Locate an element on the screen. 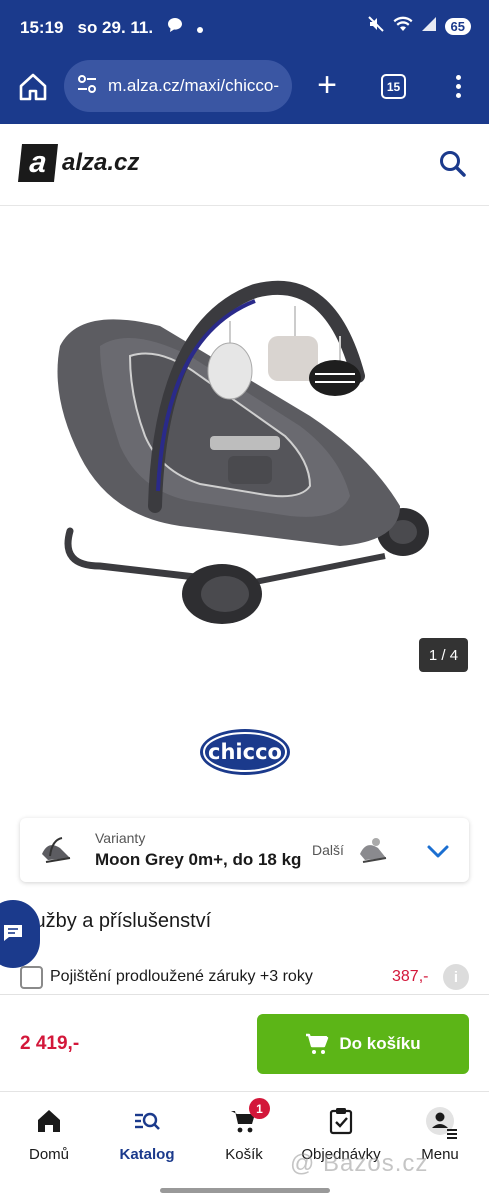 The height and width of the screenshot is (1200, 489). search-icon is located at coordinates (453, 164).